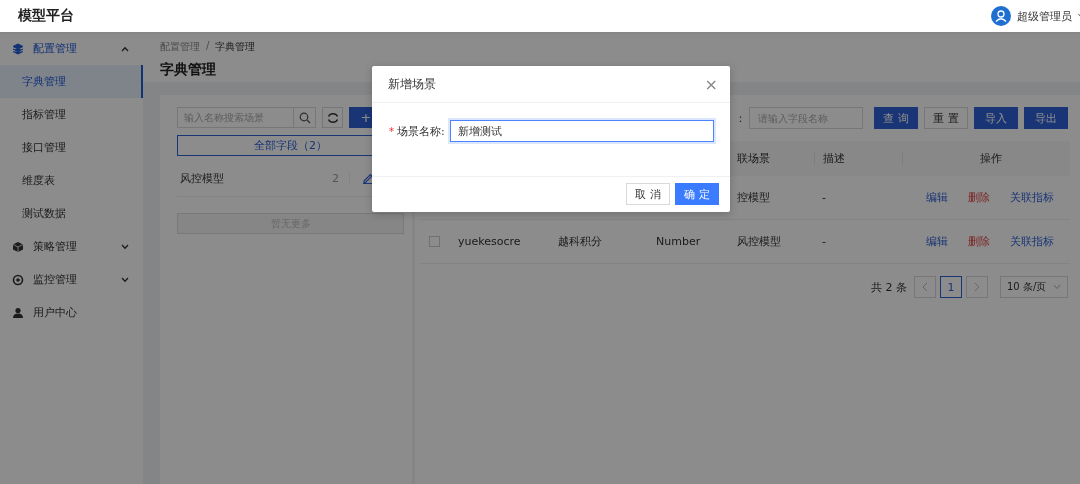  Describe the element at coordinates (188, 70) in the screenshot. I see `page-title: 字典管理` at that location.